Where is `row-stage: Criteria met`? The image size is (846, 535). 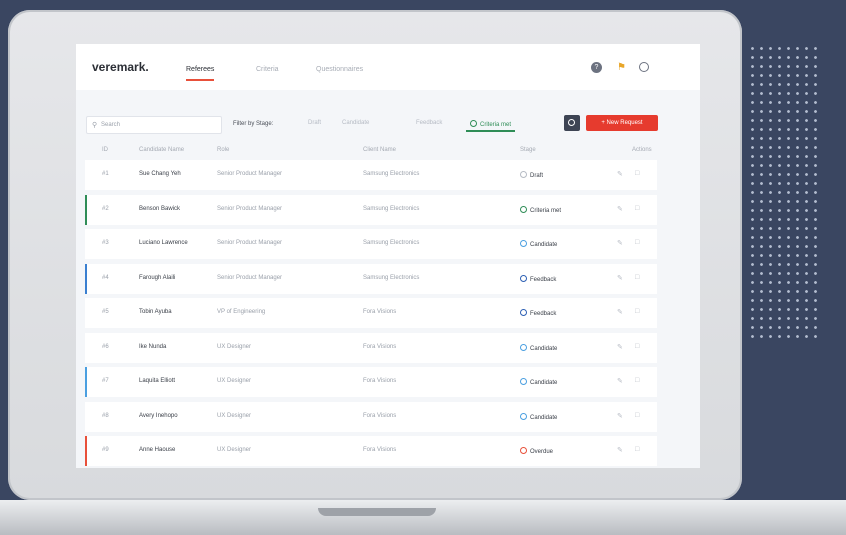 row-stage: Criteria met is located at coordinates (541, 209).